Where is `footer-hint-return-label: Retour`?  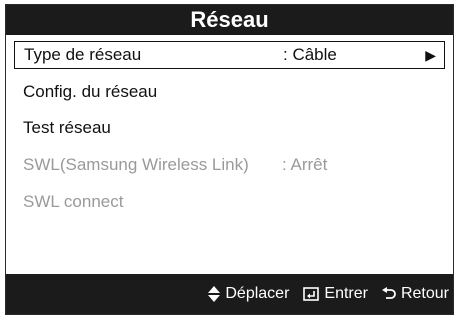
footer-hint-return-label: Retour is located at coordinates (424, 293).